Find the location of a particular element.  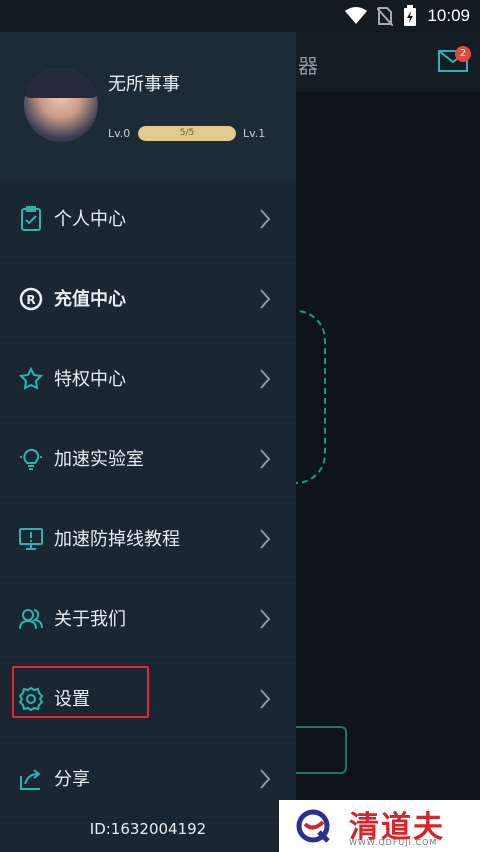

menu-item-disconnect-tutorial: 加速防掉线教程 is located at coordinates (148, 540).